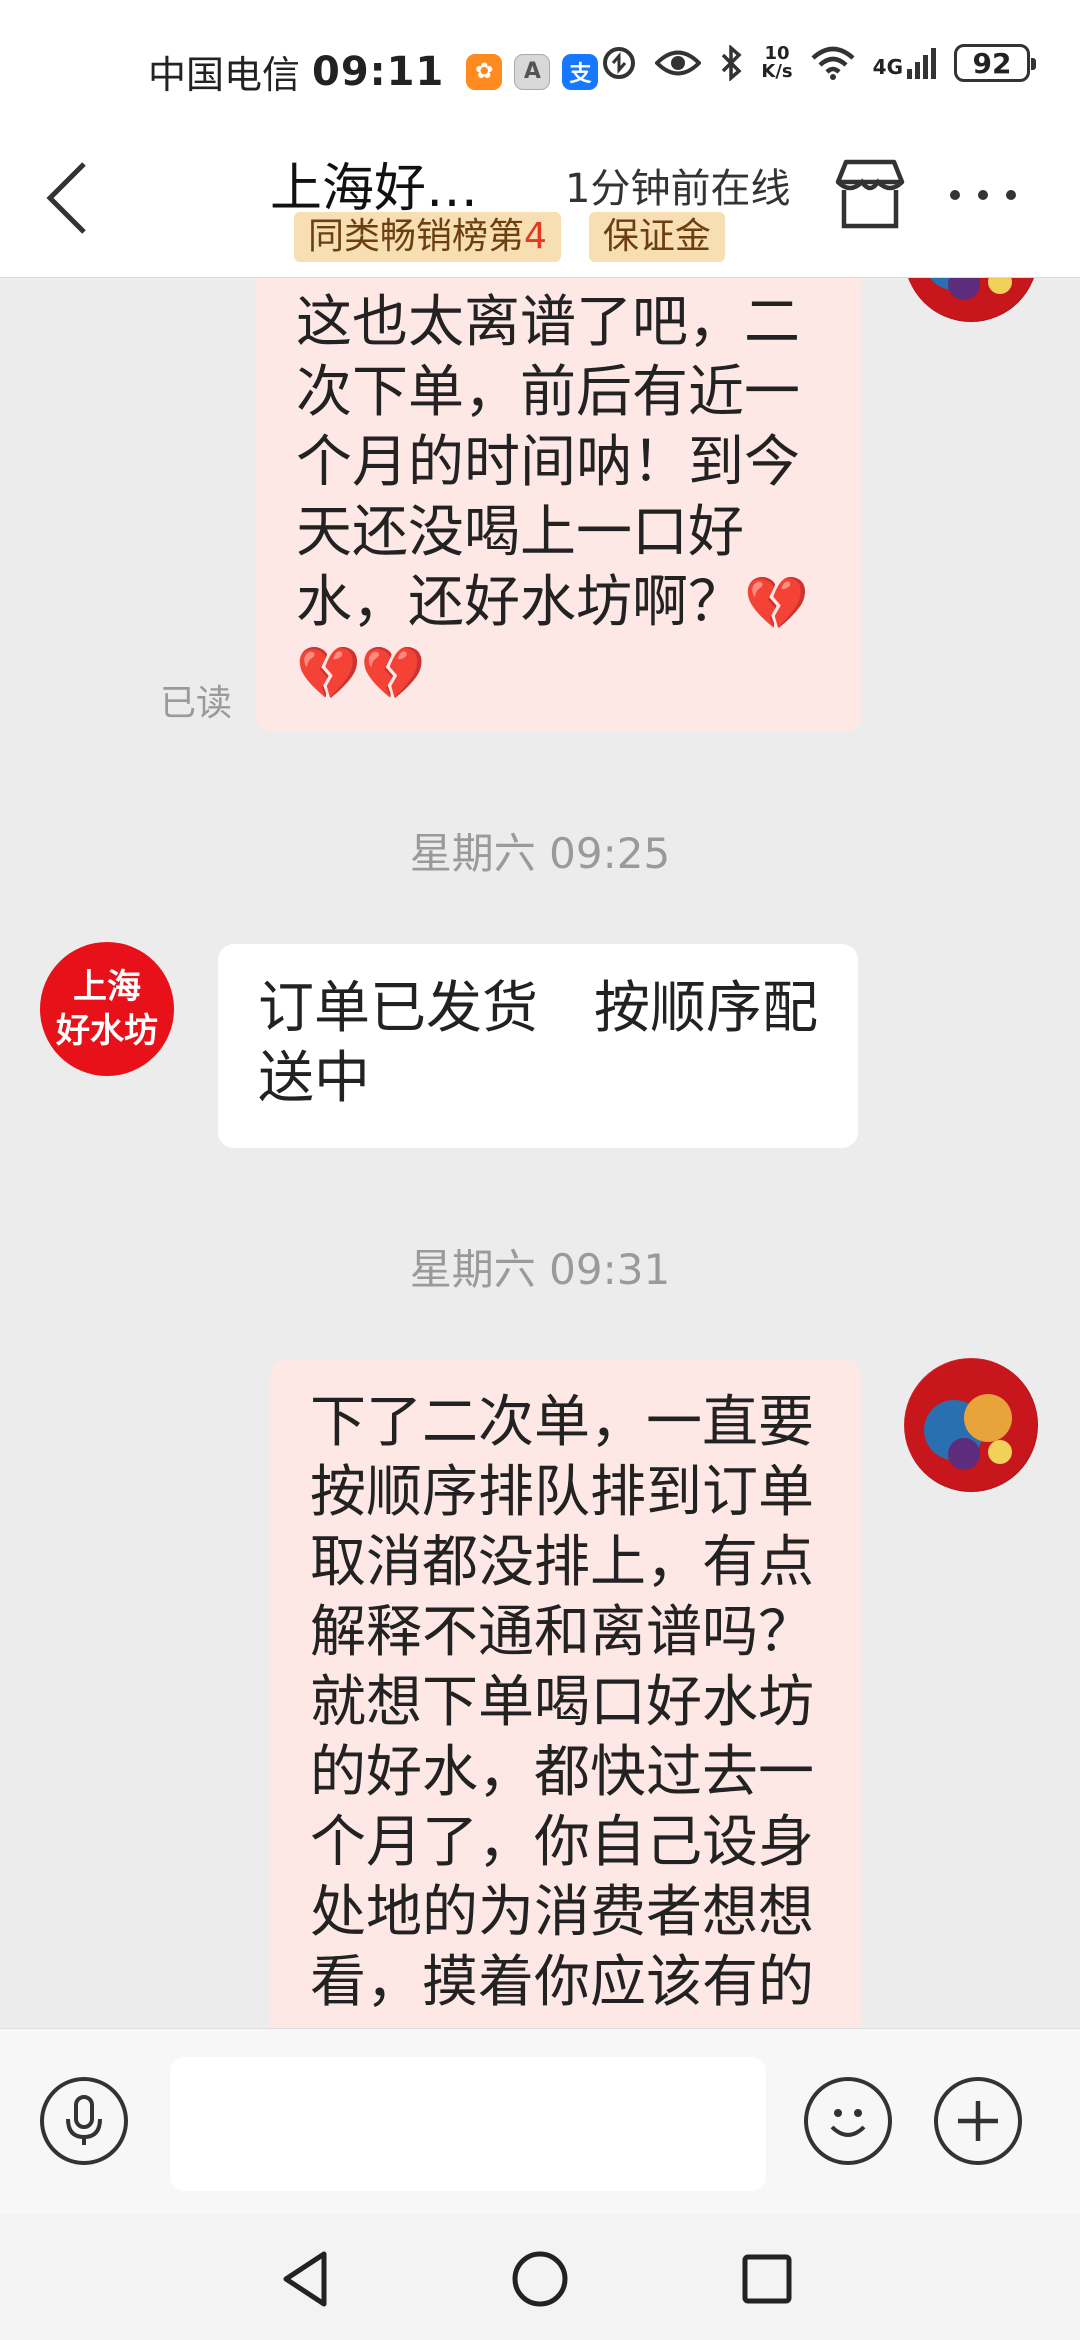 The height and width of the screenshot is (2340, 1080). I want to click on speed-unit: K/s, so click(777, 71).